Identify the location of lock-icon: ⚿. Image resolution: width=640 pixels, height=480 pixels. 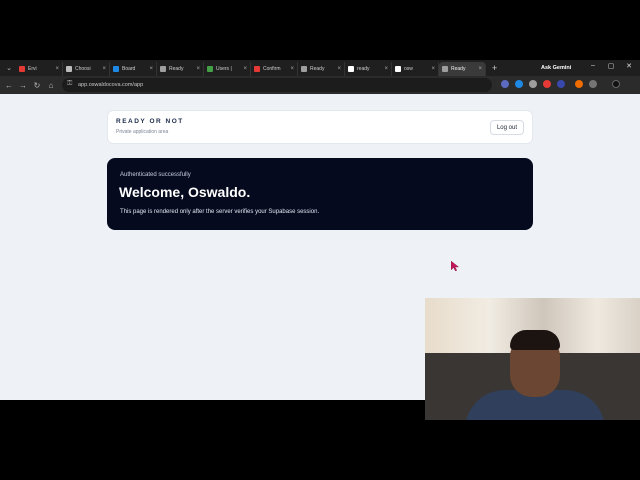
(70, 83).